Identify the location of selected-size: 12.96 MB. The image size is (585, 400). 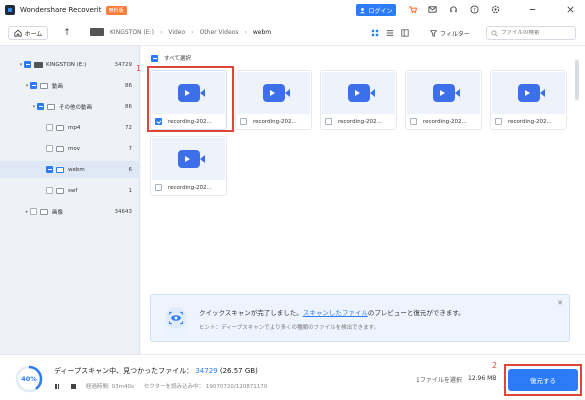
(482, 378).